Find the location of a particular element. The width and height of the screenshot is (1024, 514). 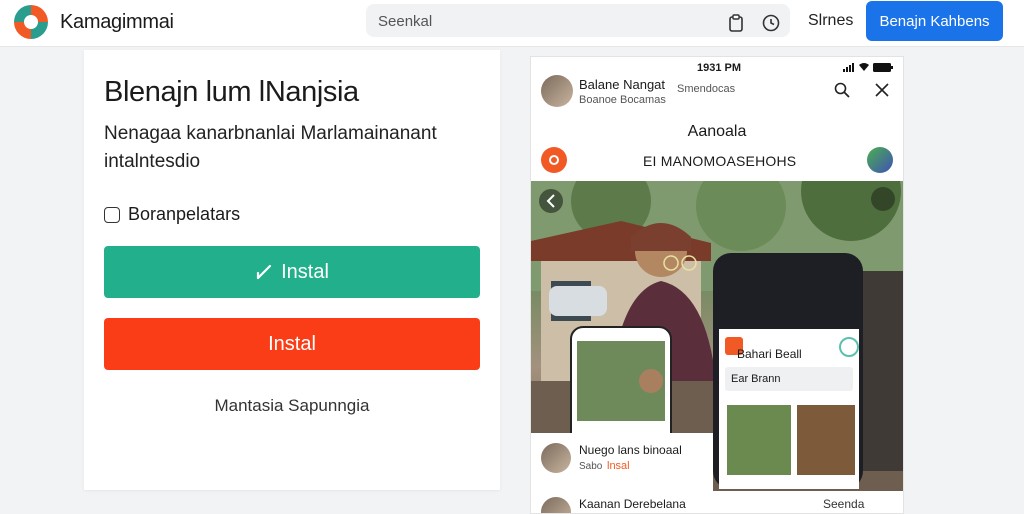

post-item: Nuego lans binoaal Sabo lnsal is located at coordinates (622, 462).